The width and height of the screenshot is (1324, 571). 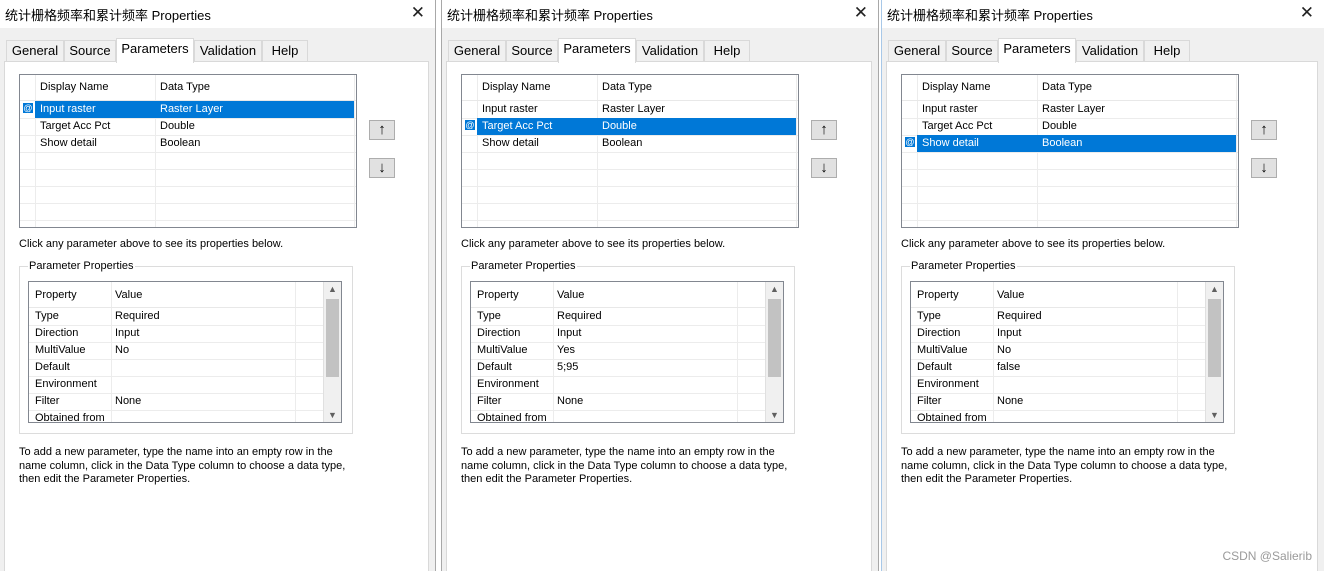 What do you see at coordinates (1058, 368) in the screenshot?
I see `property-row: Default false` at bounding box center [1058, 368].